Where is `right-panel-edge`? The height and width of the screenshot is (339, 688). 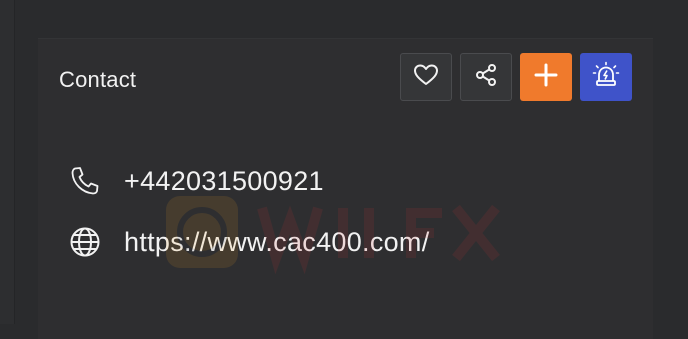
right-panel-edge is located at coordinates (670, 181).